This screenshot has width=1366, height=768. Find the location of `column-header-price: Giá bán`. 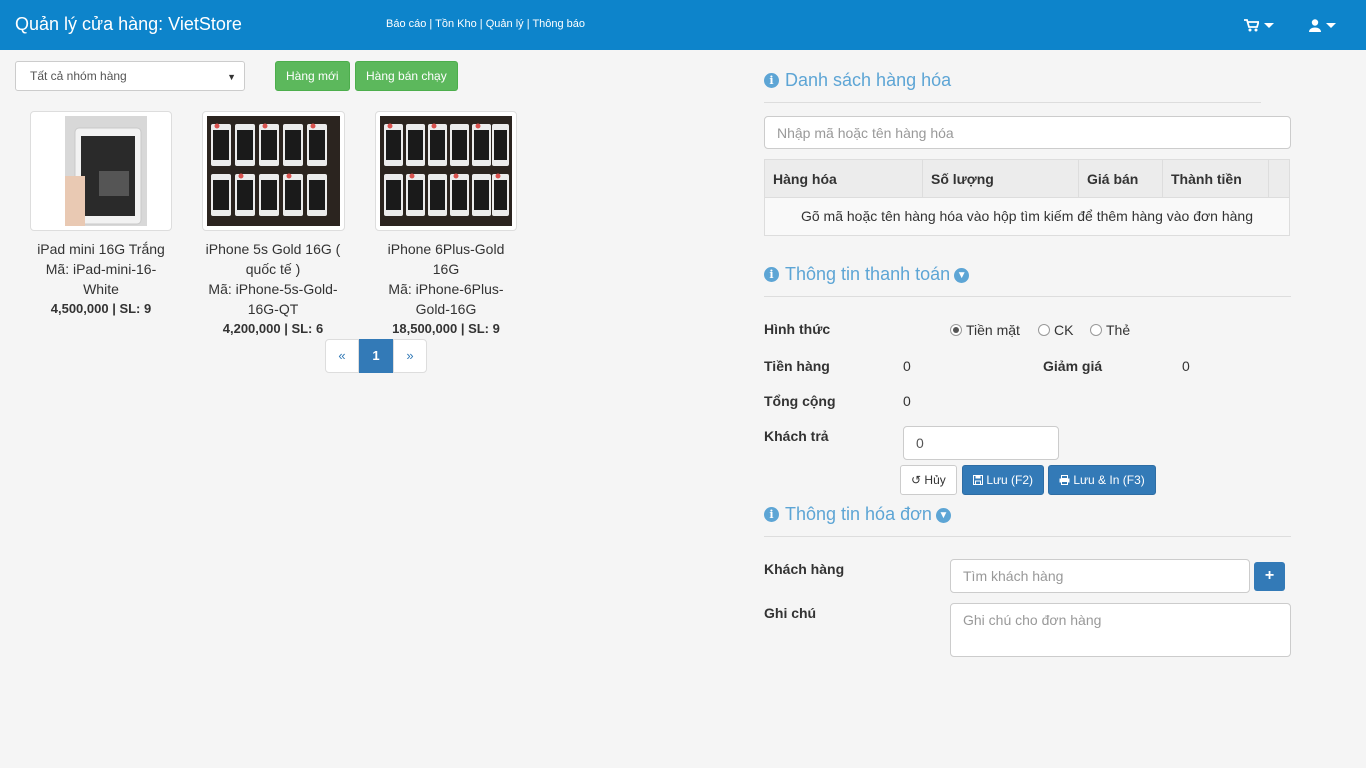

column-header-price: Giá bán is located at coordinates (1121, 179).